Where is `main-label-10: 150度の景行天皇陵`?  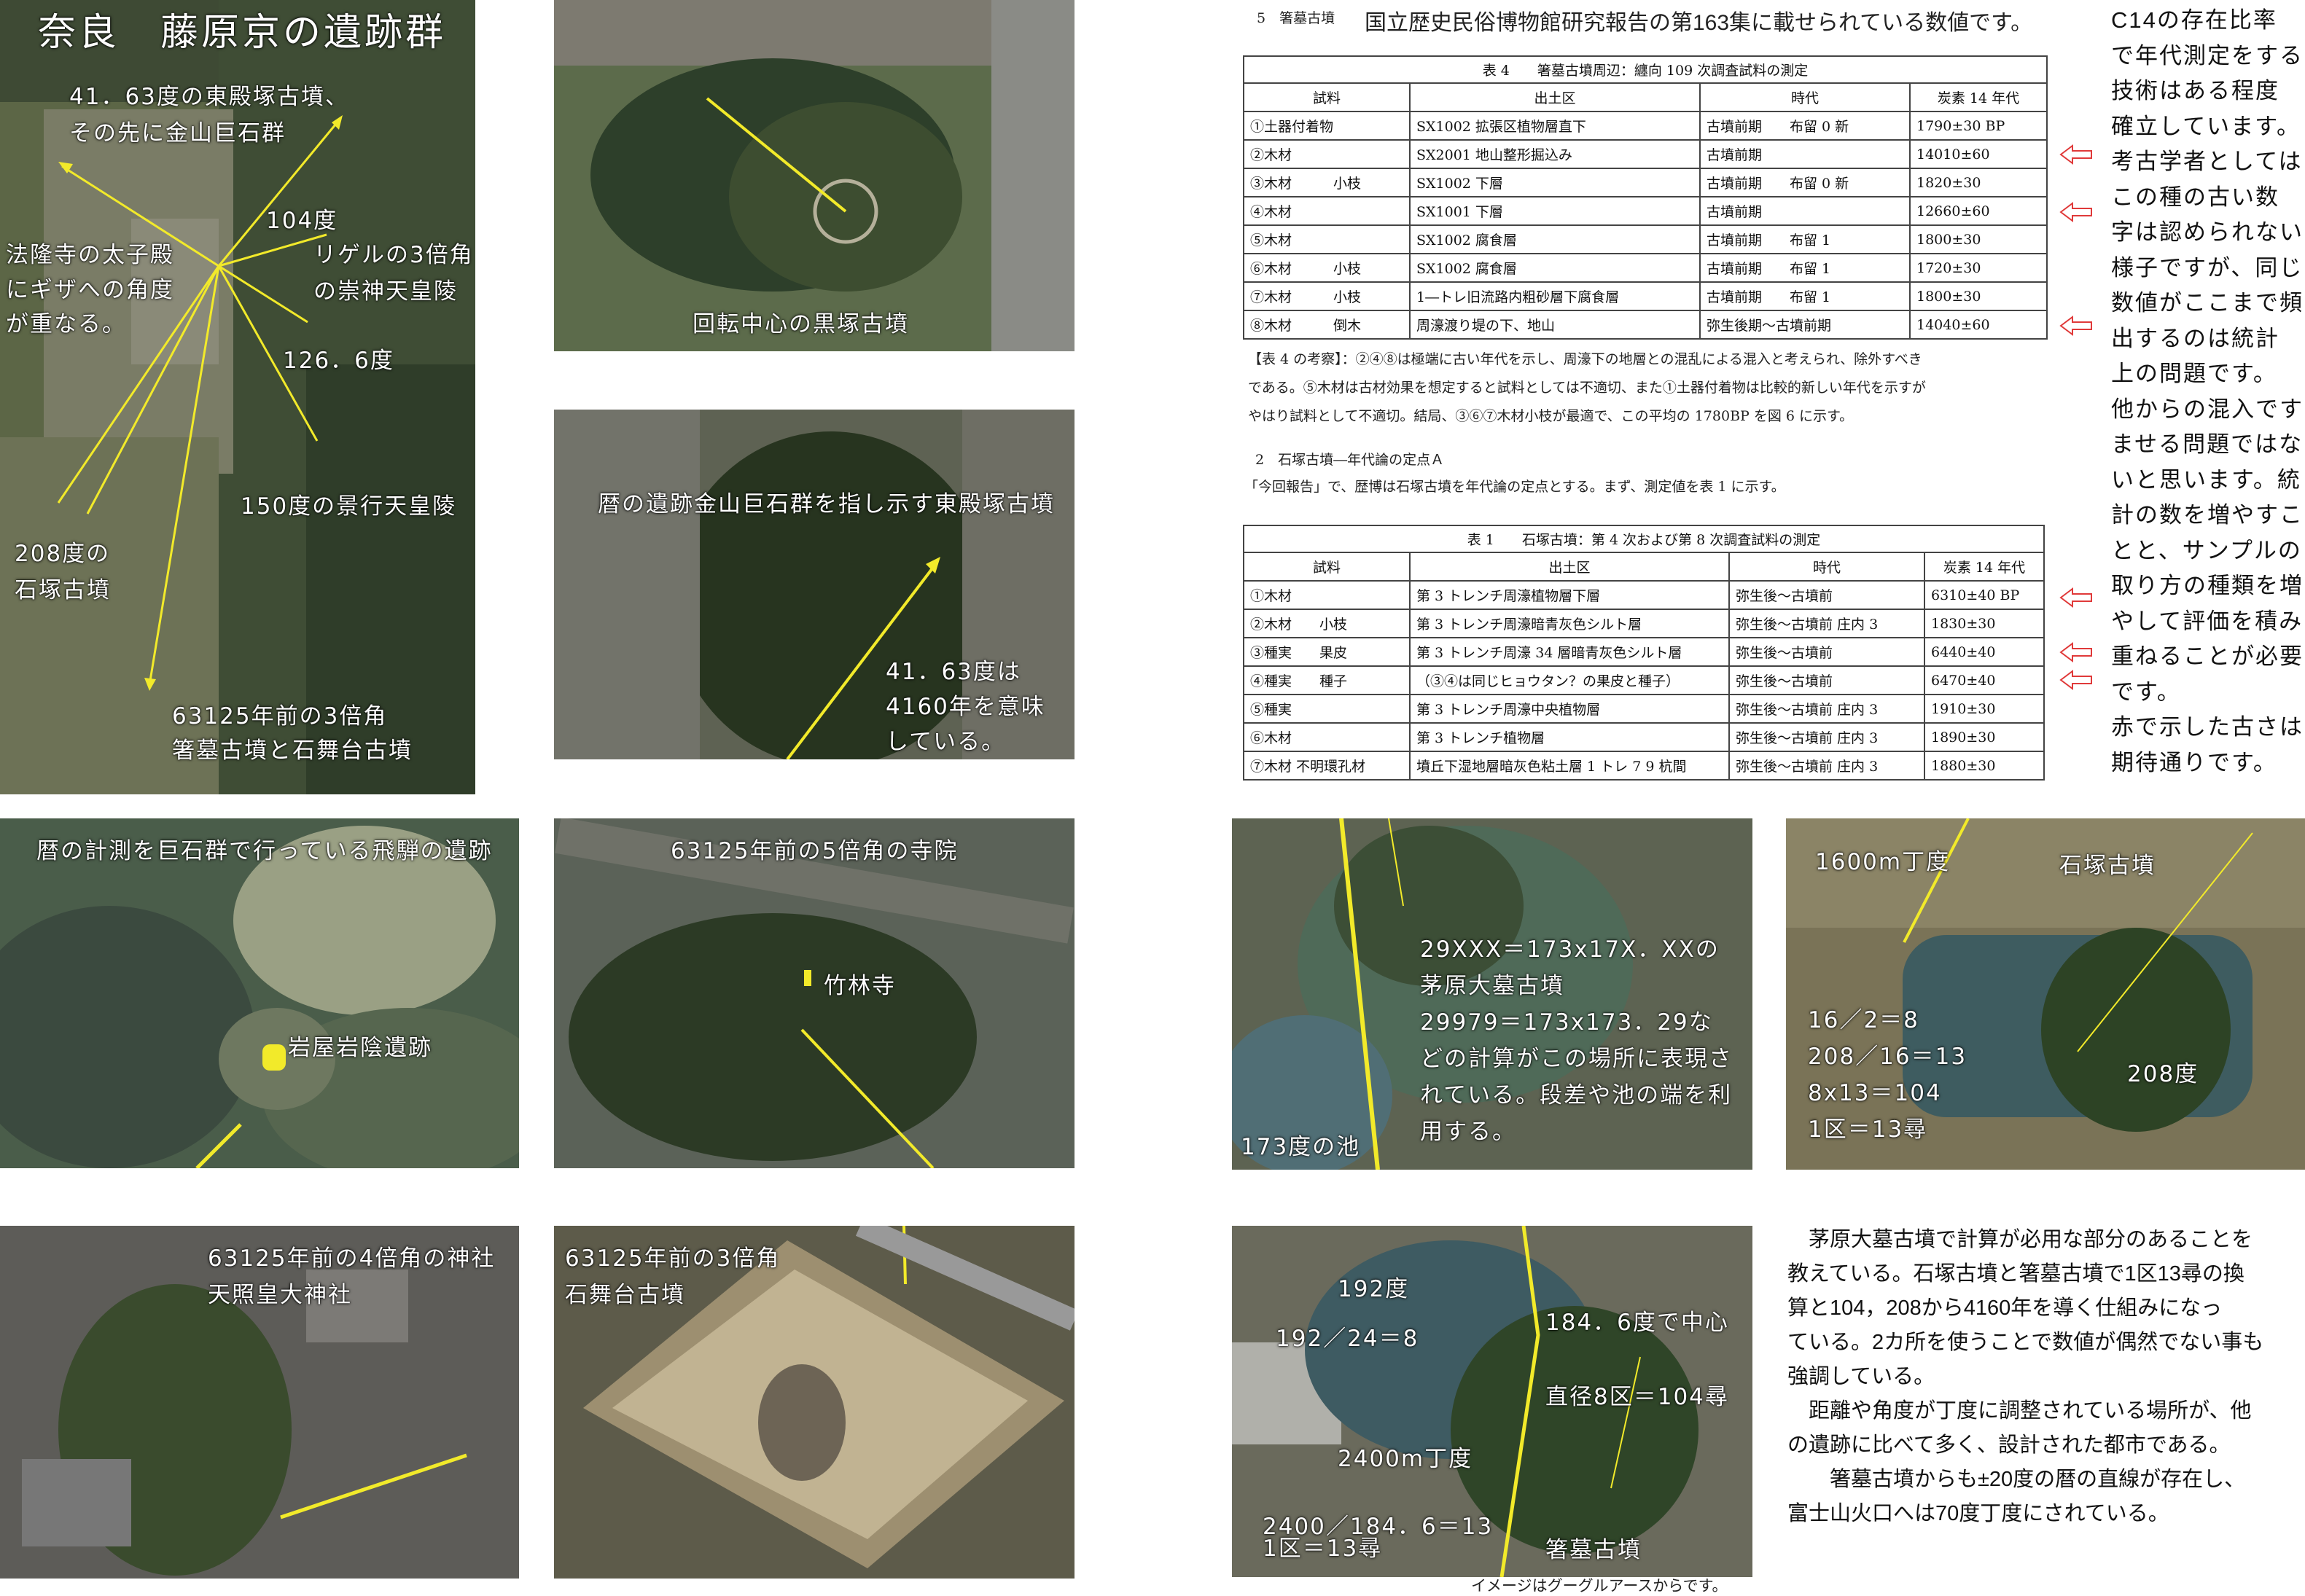
main-label-10: 150度の景行天皇陵 is located at coordinates (349, 506).